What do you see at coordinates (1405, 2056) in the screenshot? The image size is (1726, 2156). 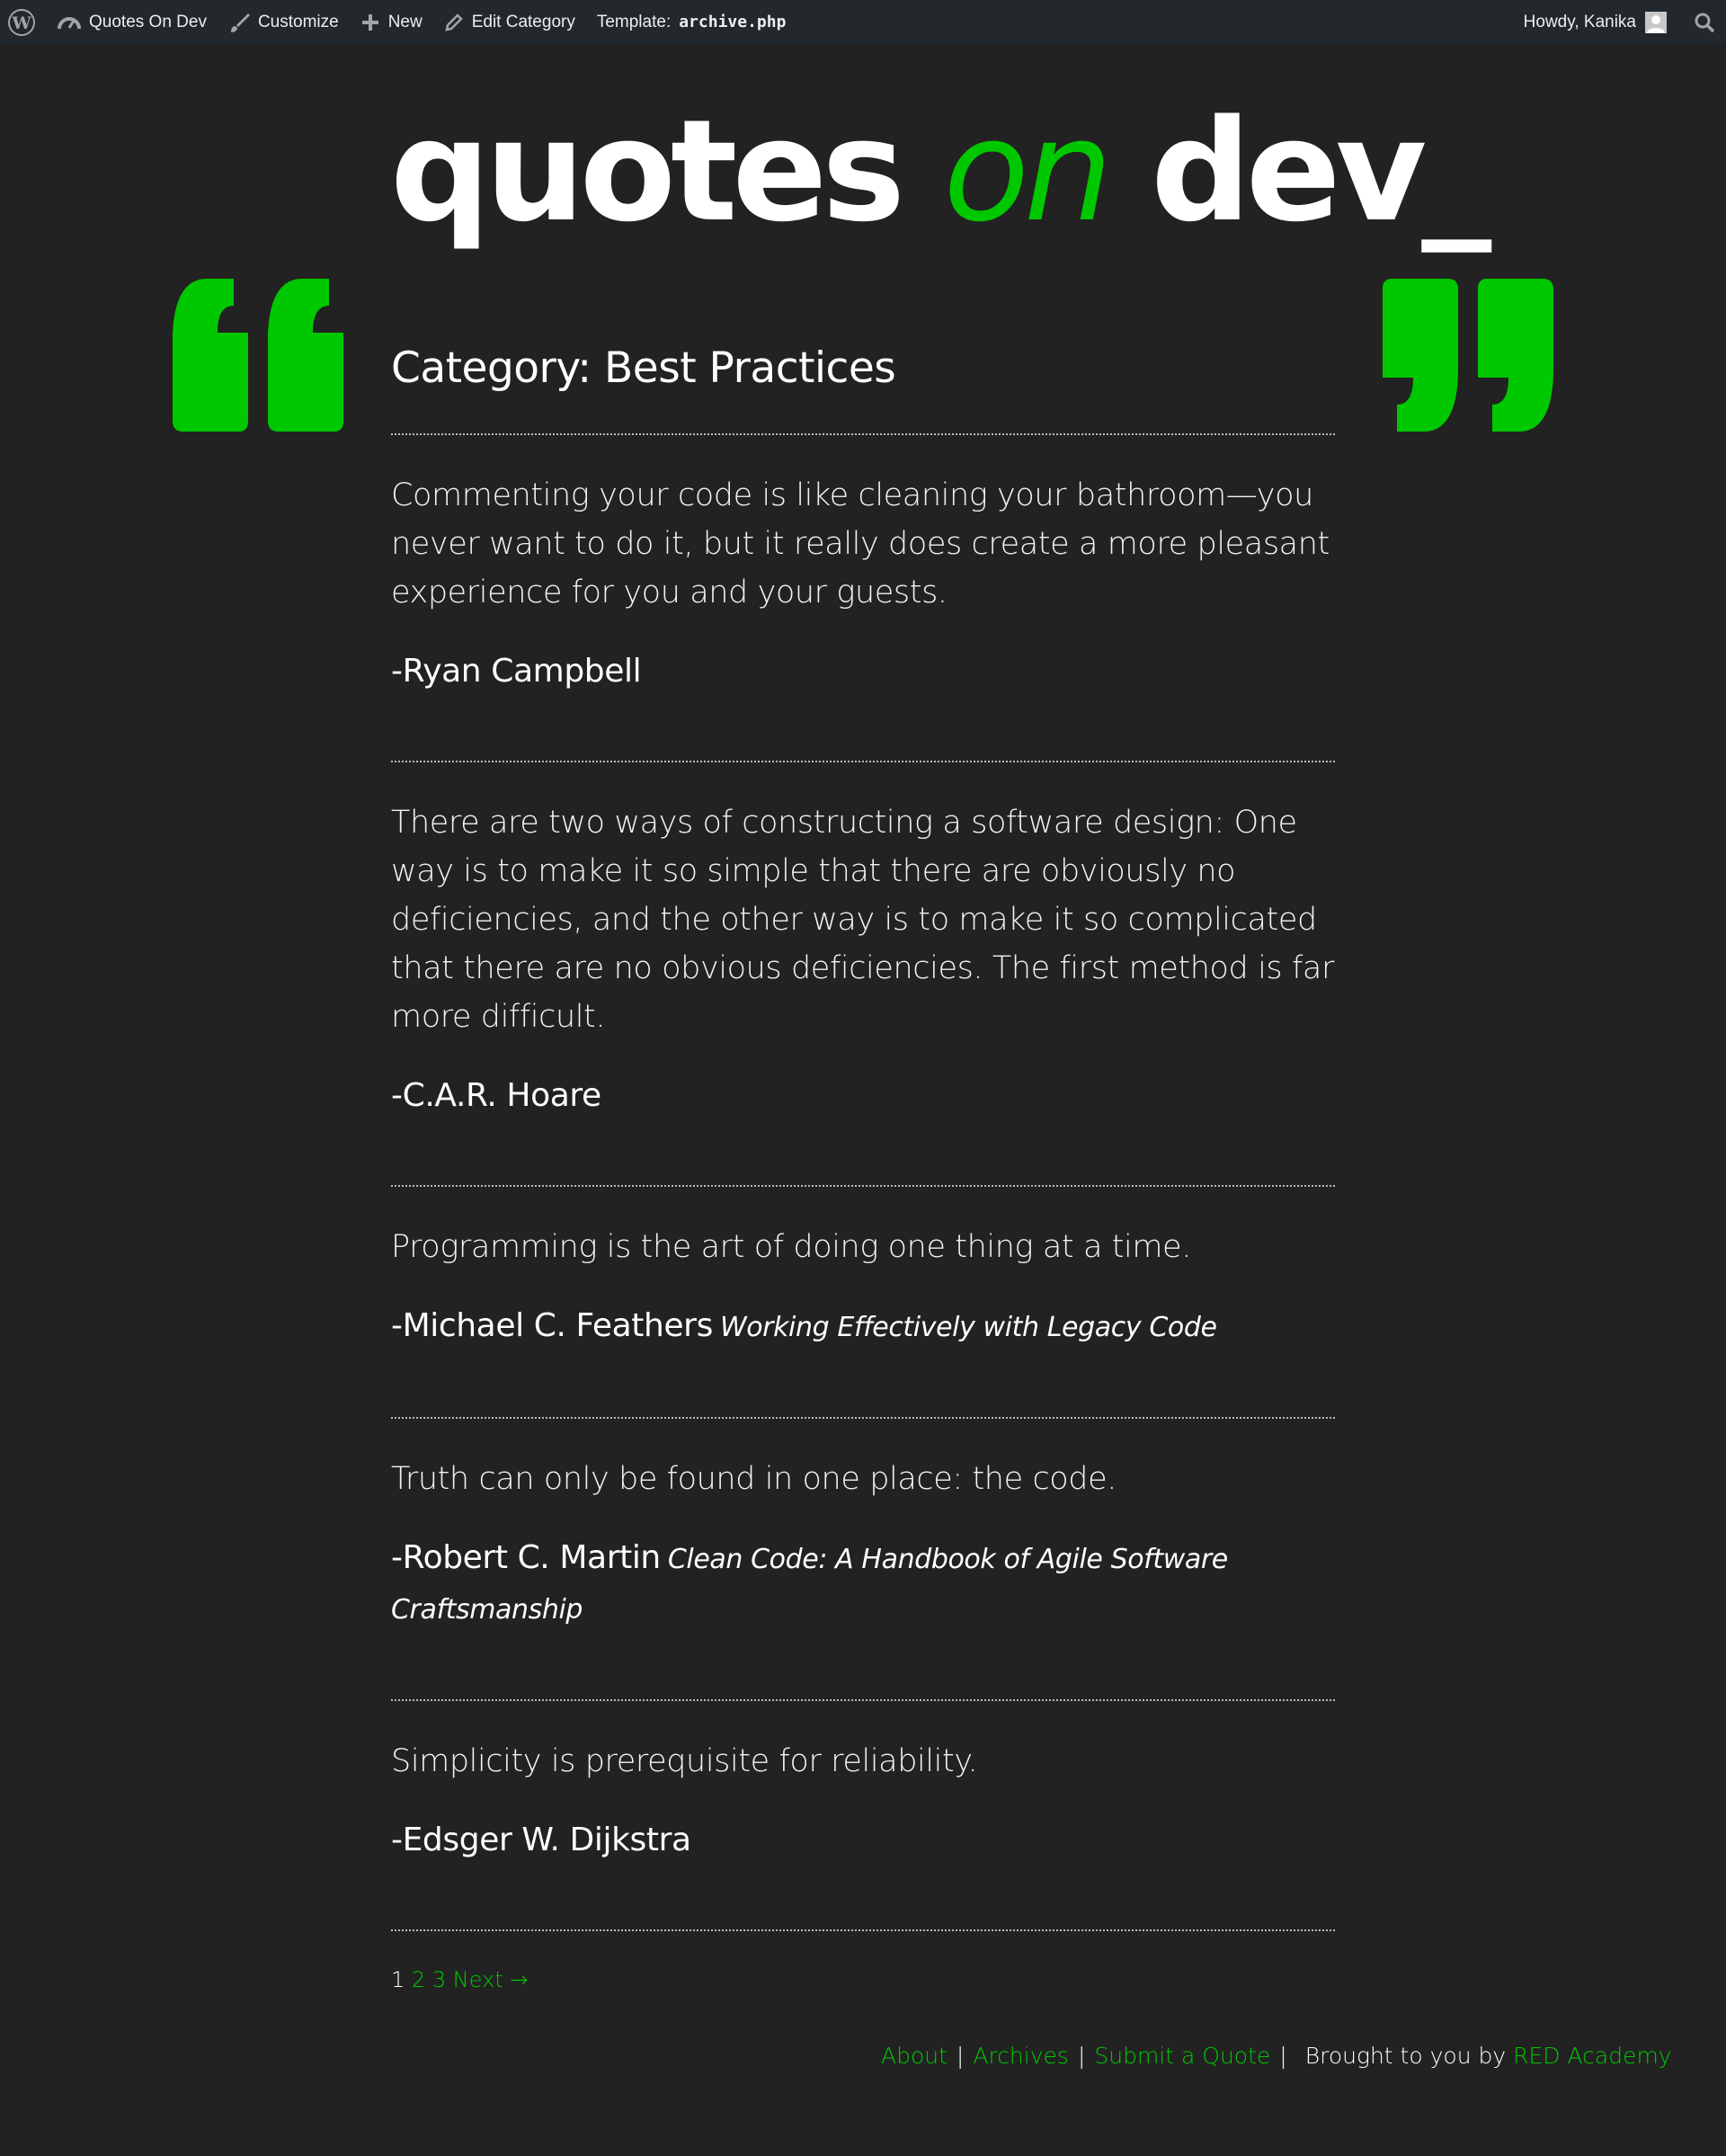 I see `footer-credit-text: Brought to you by` at bounding box center [1405, 2056].